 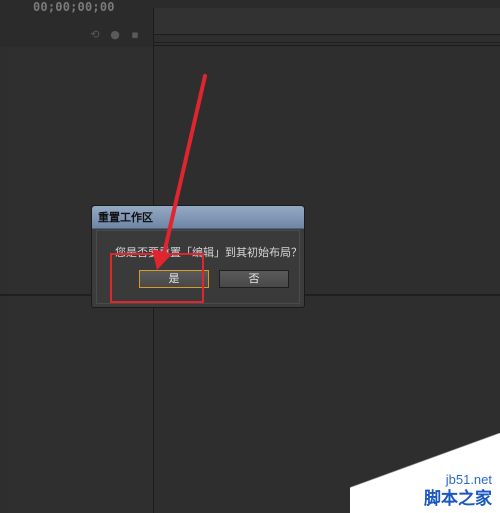 What do you see at coordinates (425, 473) in the screenshot?
I see `watermark: jb51.net 脚本之家` at bounding box center [425, 473].